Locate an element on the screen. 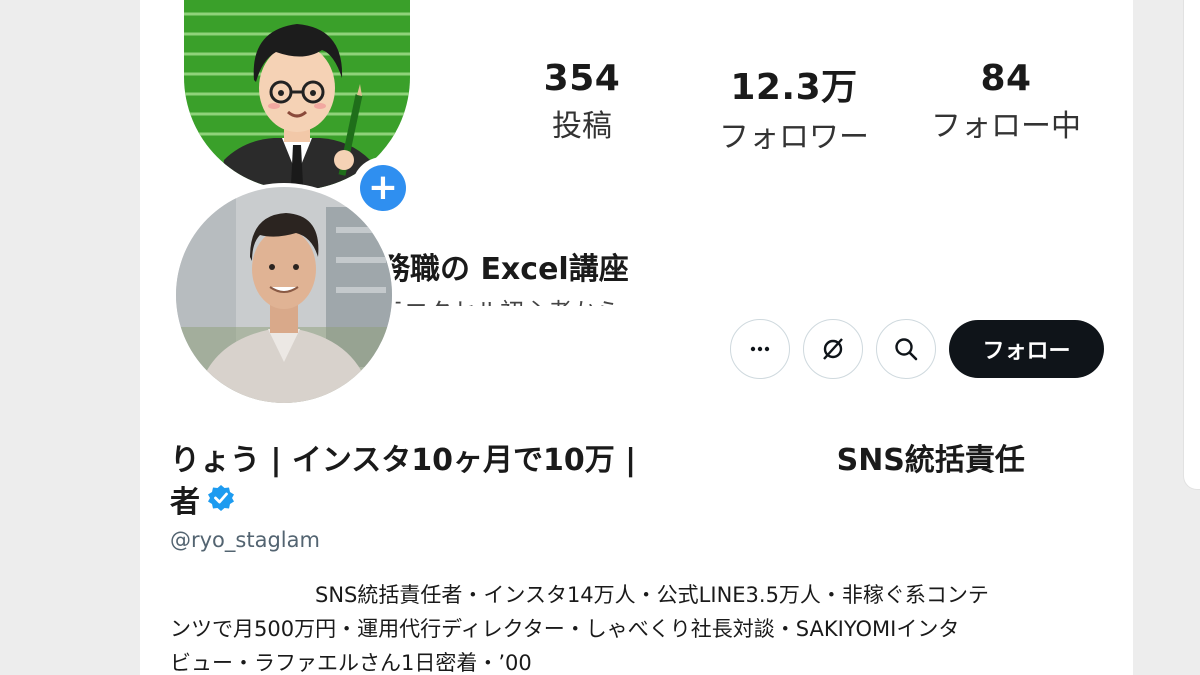  search-icon is located at coordinates (906, 349).